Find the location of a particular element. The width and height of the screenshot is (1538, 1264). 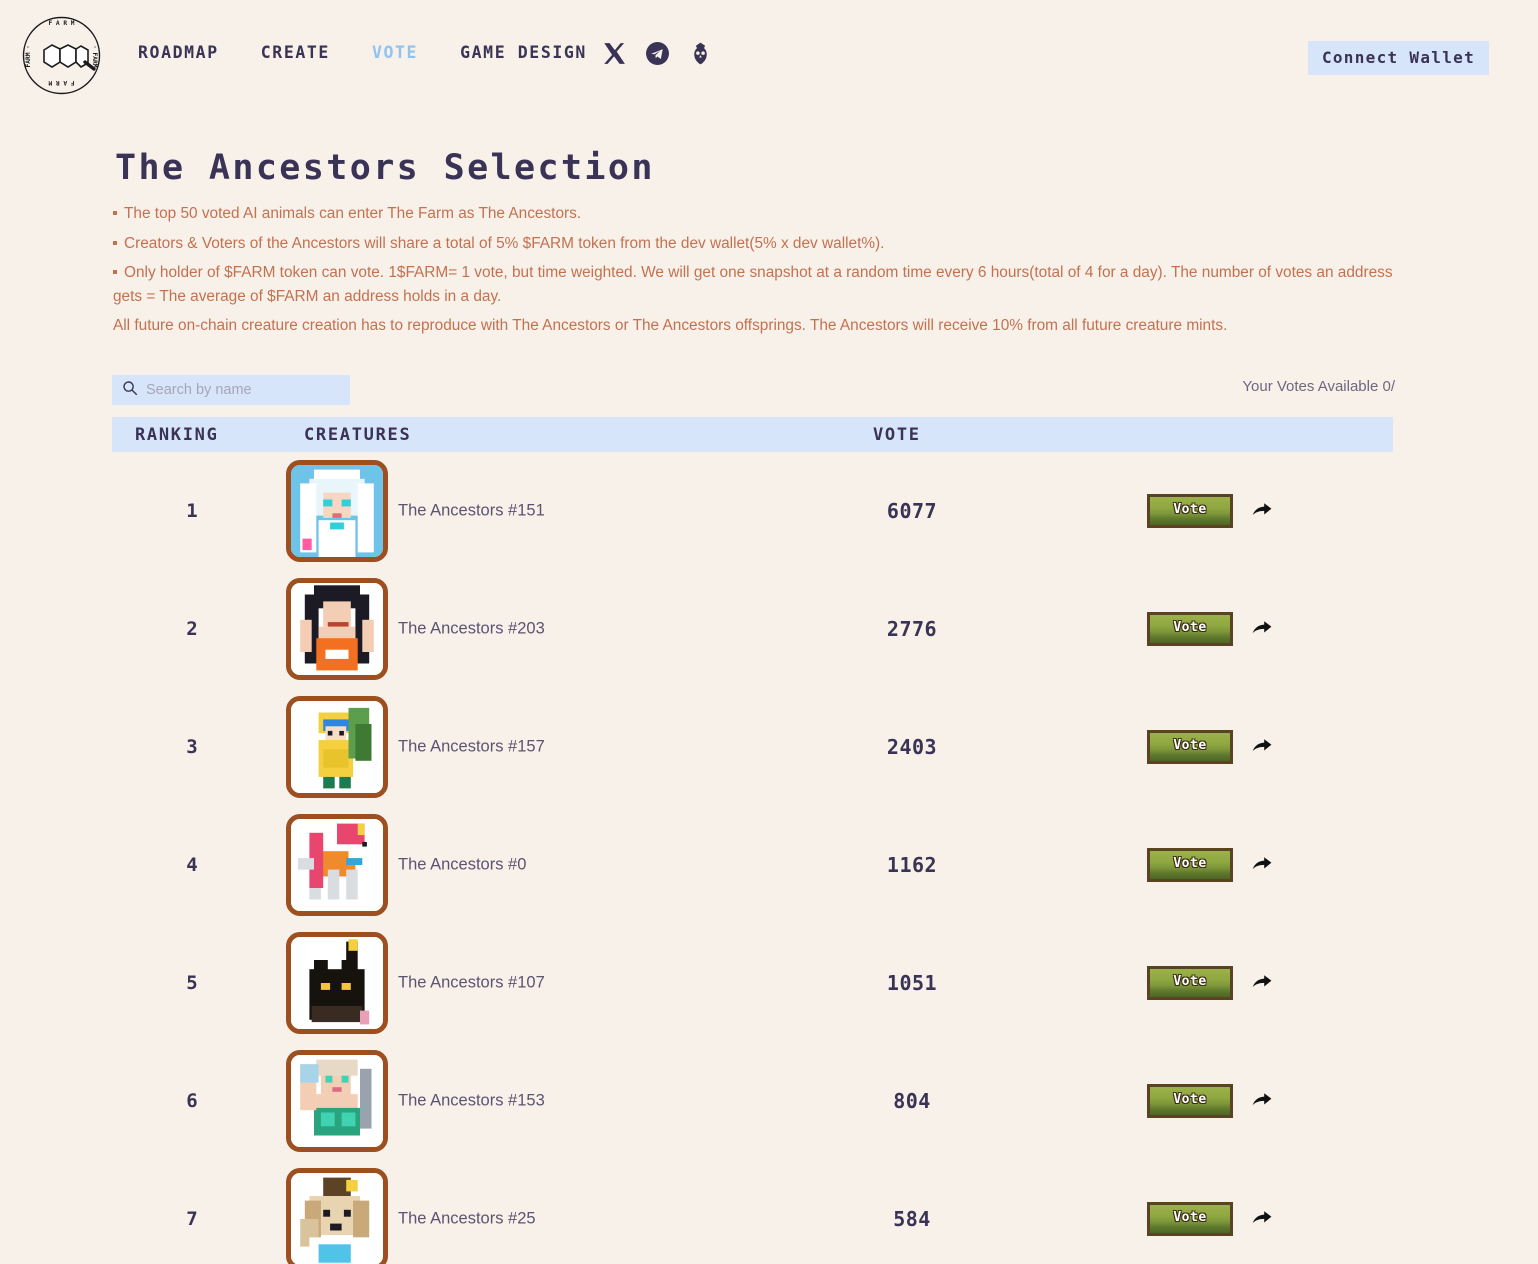

search-box is located at coordinates (231, 390).